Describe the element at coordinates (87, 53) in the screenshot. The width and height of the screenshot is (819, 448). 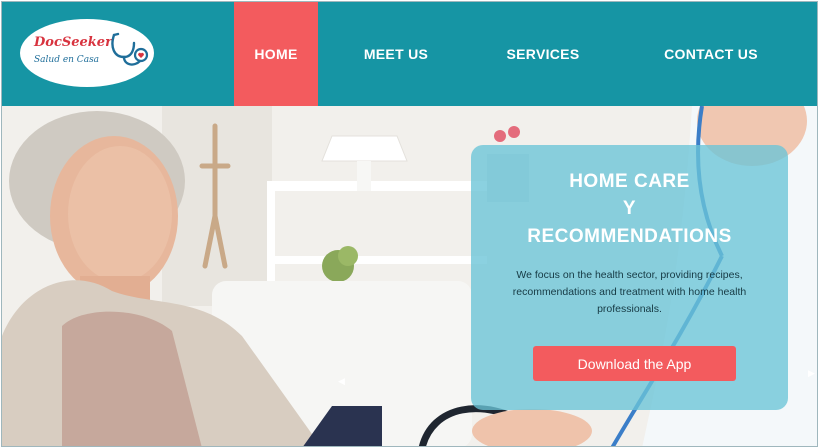
I see `site-logo: DocSeeker Salud en Casa` at that location.